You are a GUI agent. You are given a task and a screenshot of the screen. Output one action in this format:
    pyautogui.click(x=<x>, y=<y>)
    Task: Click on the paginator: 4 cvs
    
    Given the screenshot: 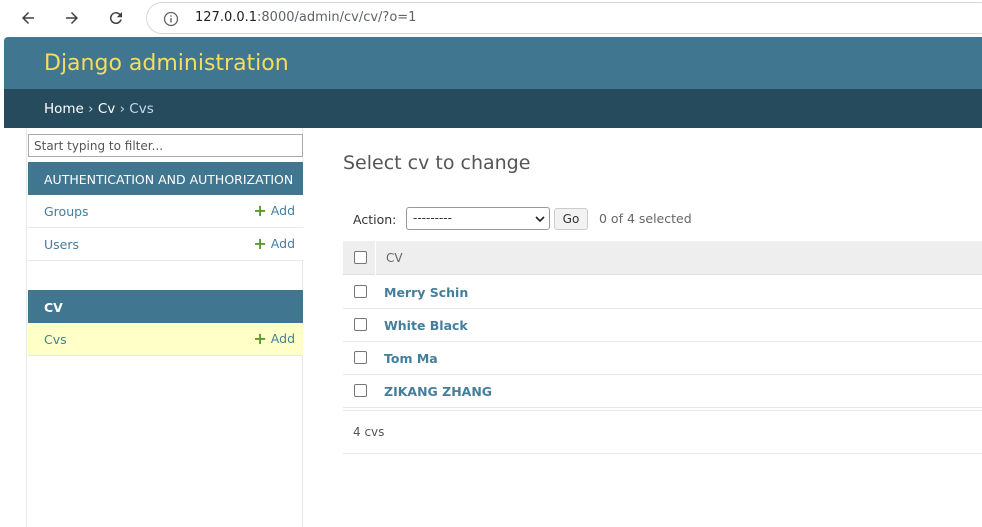 What is the action you would take?
    pyautogui.click(x=662, y=432)
    